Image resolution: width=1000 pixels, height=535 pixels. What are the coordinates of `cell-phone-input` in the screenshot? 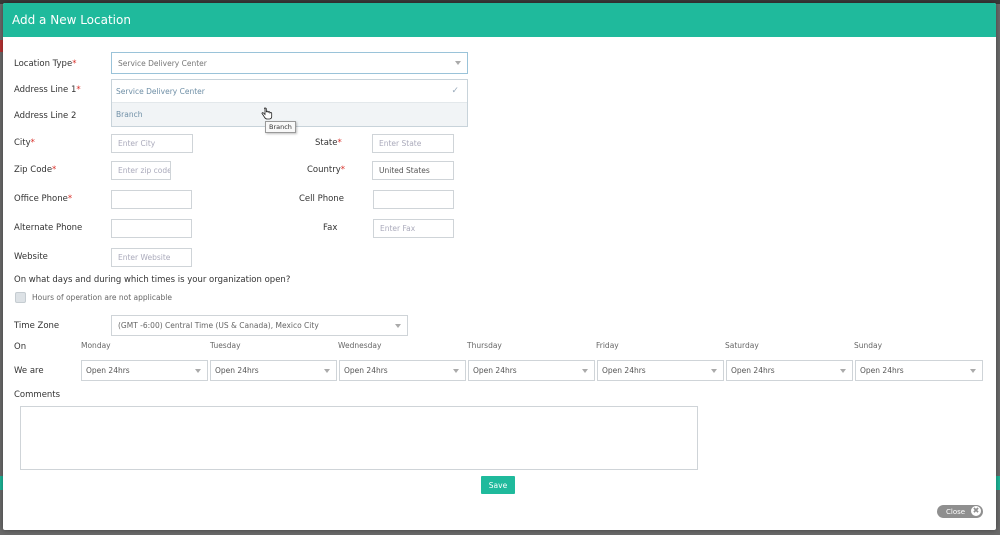 It's located at (413, 199).